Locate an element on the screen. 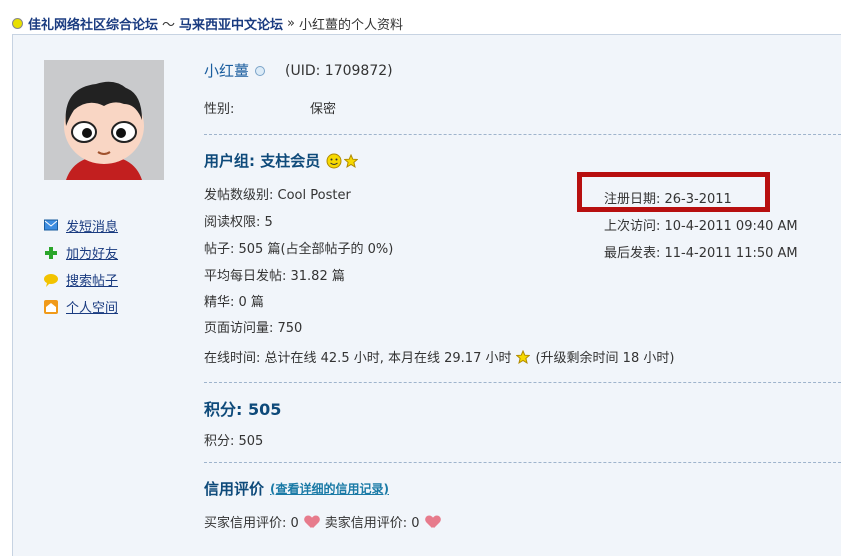 This screenshot has width=841, height=556. upgrade-time: (升级剩余时间 18 小时) is located at coordinates (605, 358).